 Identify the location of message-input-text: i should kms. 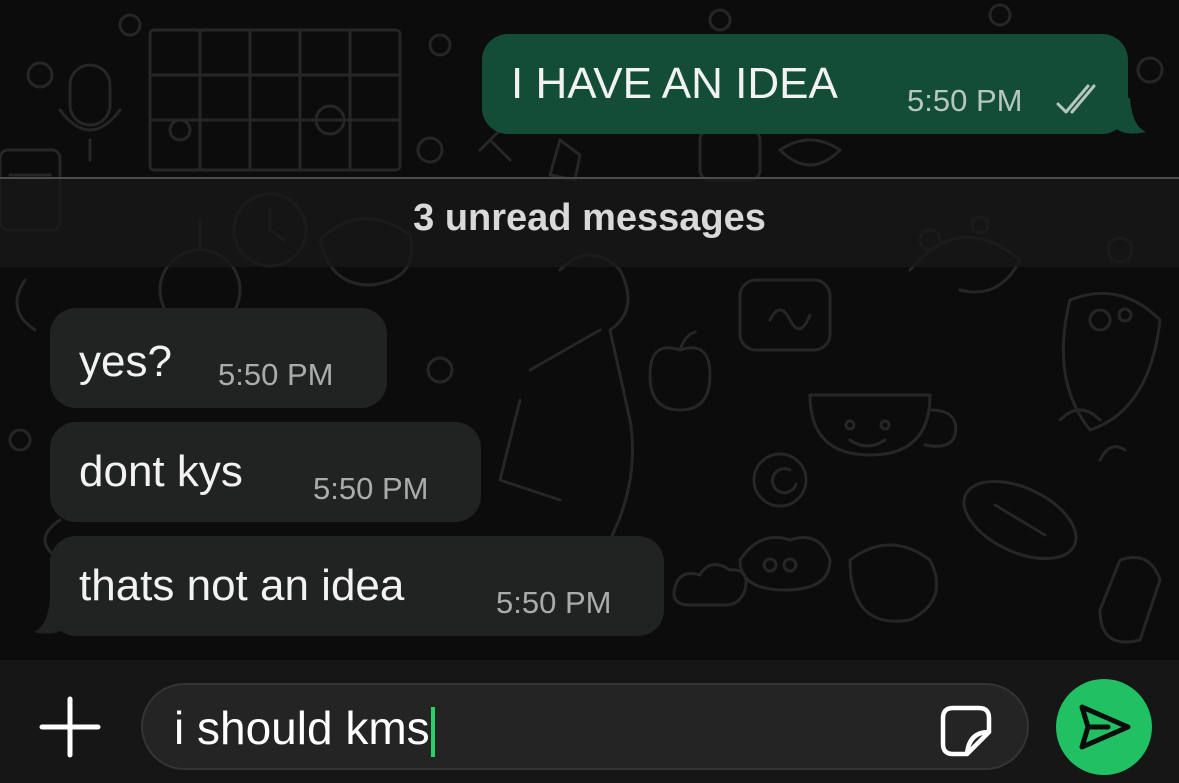
(304, 730).